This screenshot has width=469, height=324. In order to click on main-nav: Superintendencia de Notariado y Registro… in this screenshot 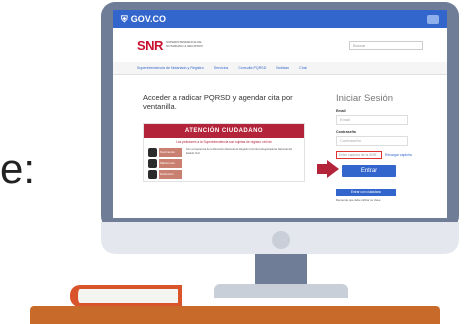, I will do `click(280, 68)`.